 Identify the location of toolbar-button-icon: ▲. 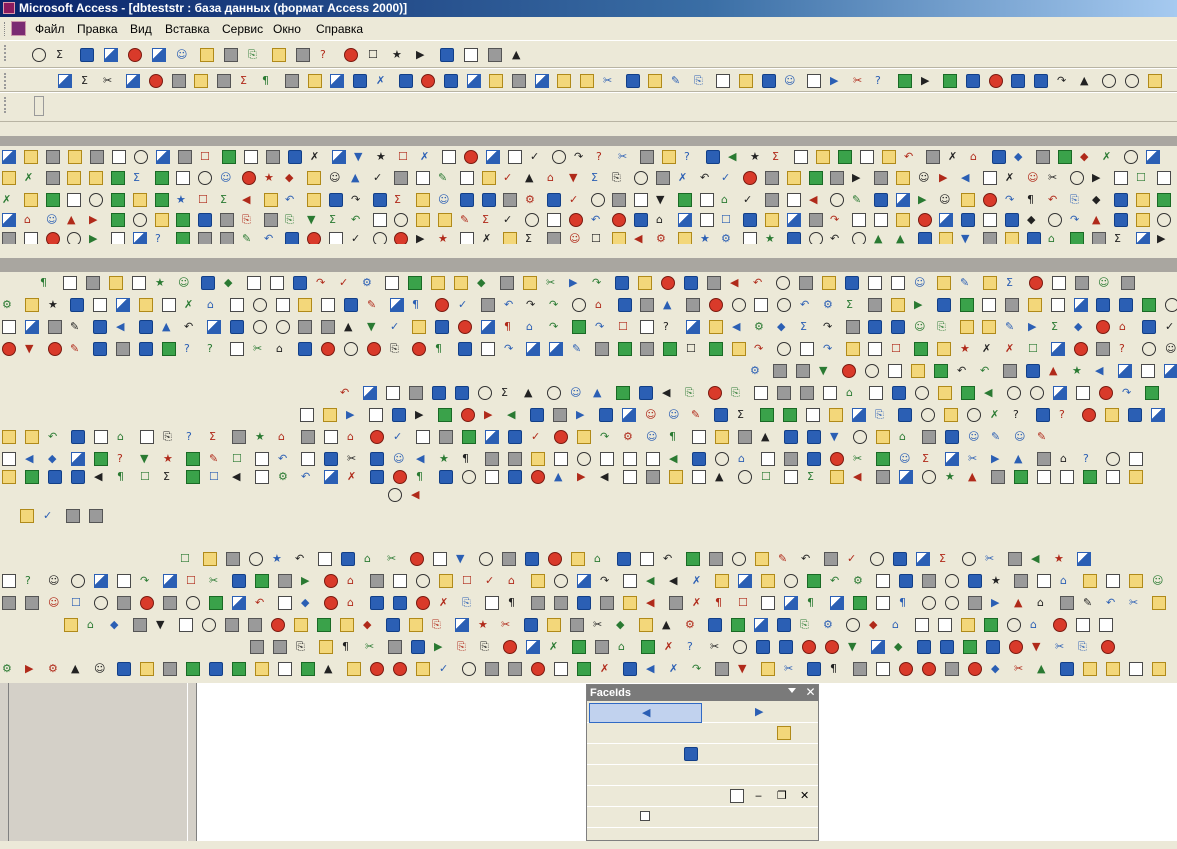
(972, 477).